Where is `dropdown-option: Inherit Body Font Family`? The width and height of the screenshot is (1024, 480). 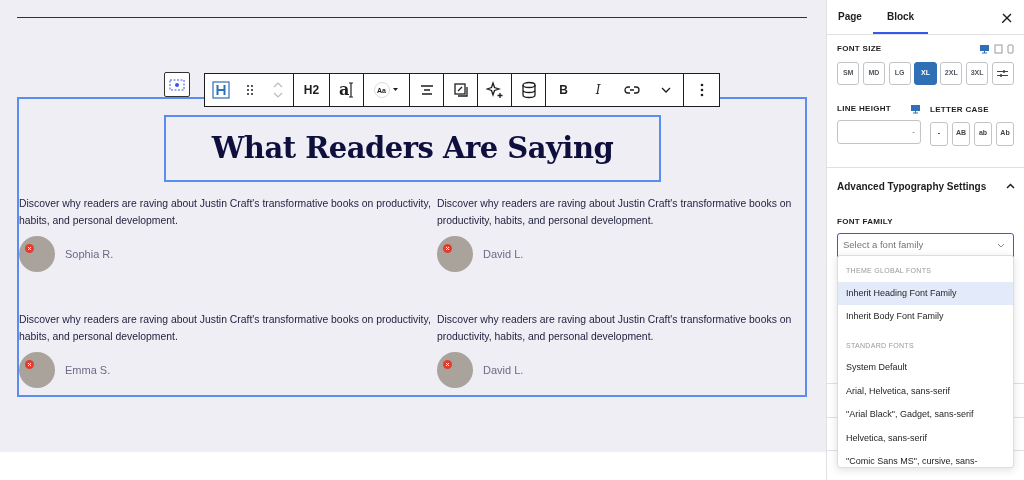 dropdown-option: Inherit Body Font Family is located at coordinates (925, 317).